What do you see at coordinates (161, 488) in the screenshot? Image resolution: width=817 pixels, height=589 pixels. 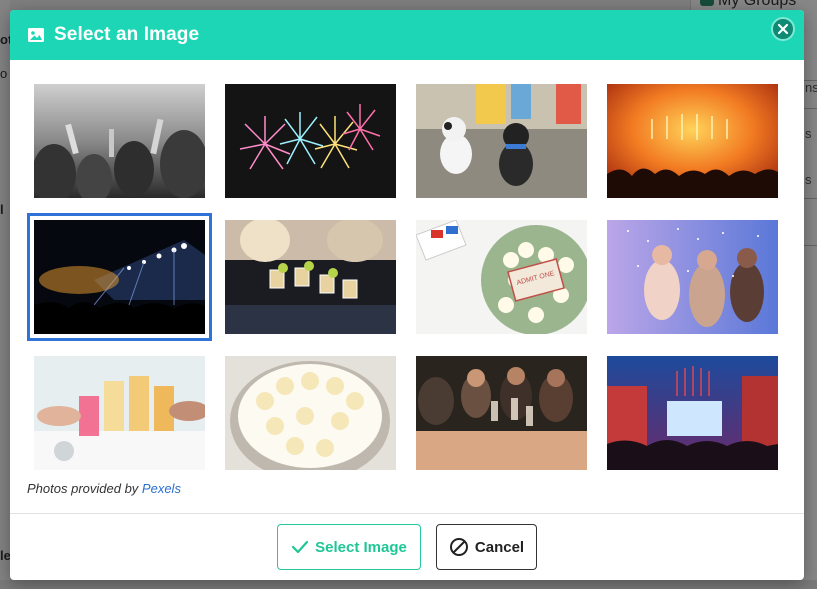 I see `pexels-link: Pexels` at bounding box center [161, 488].